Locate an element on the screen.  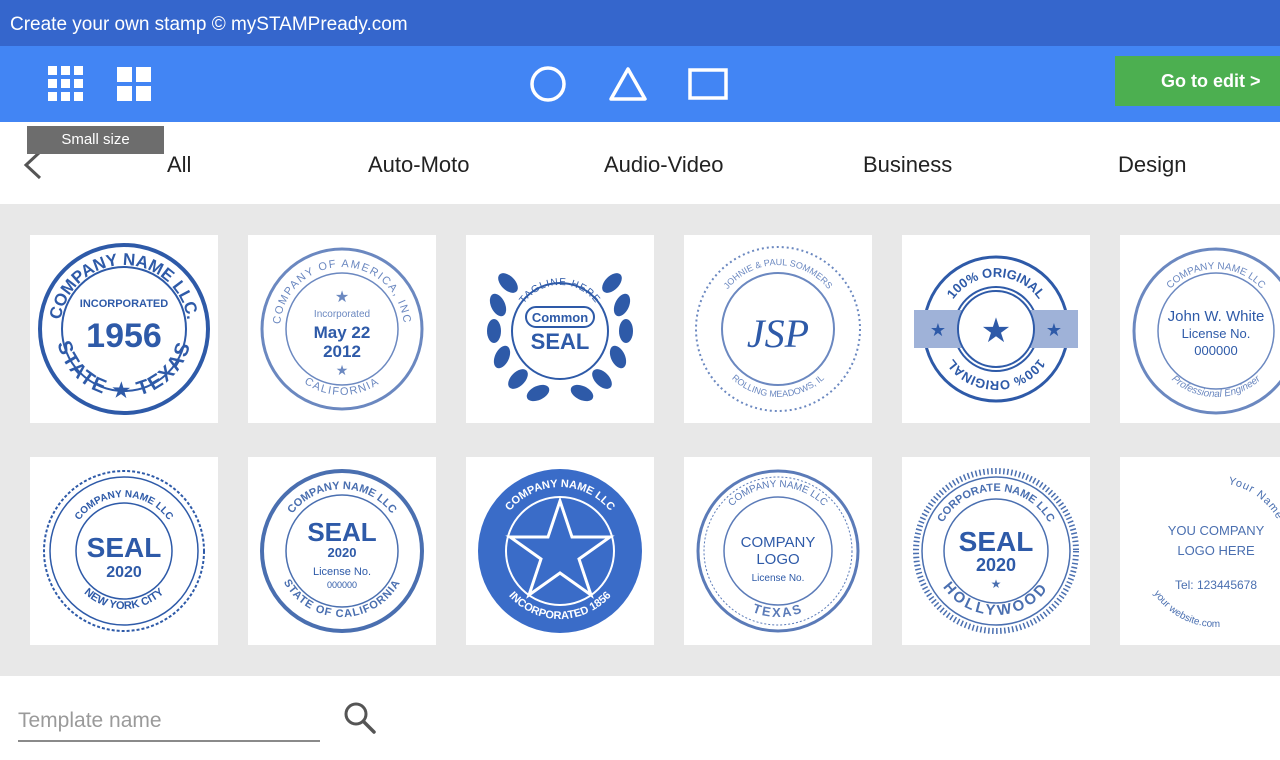
tab-design: Design is located at coordinates (1152, 165).